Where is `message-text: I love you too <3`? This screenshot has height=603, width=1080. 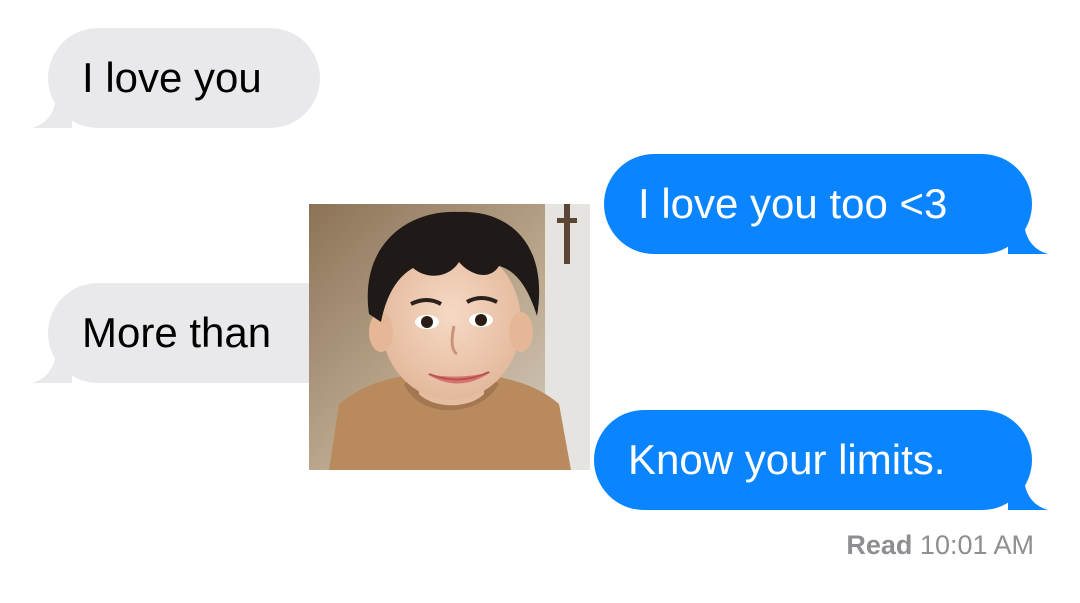
message-text: I love you too <3 is located at coordinates (793, 203).